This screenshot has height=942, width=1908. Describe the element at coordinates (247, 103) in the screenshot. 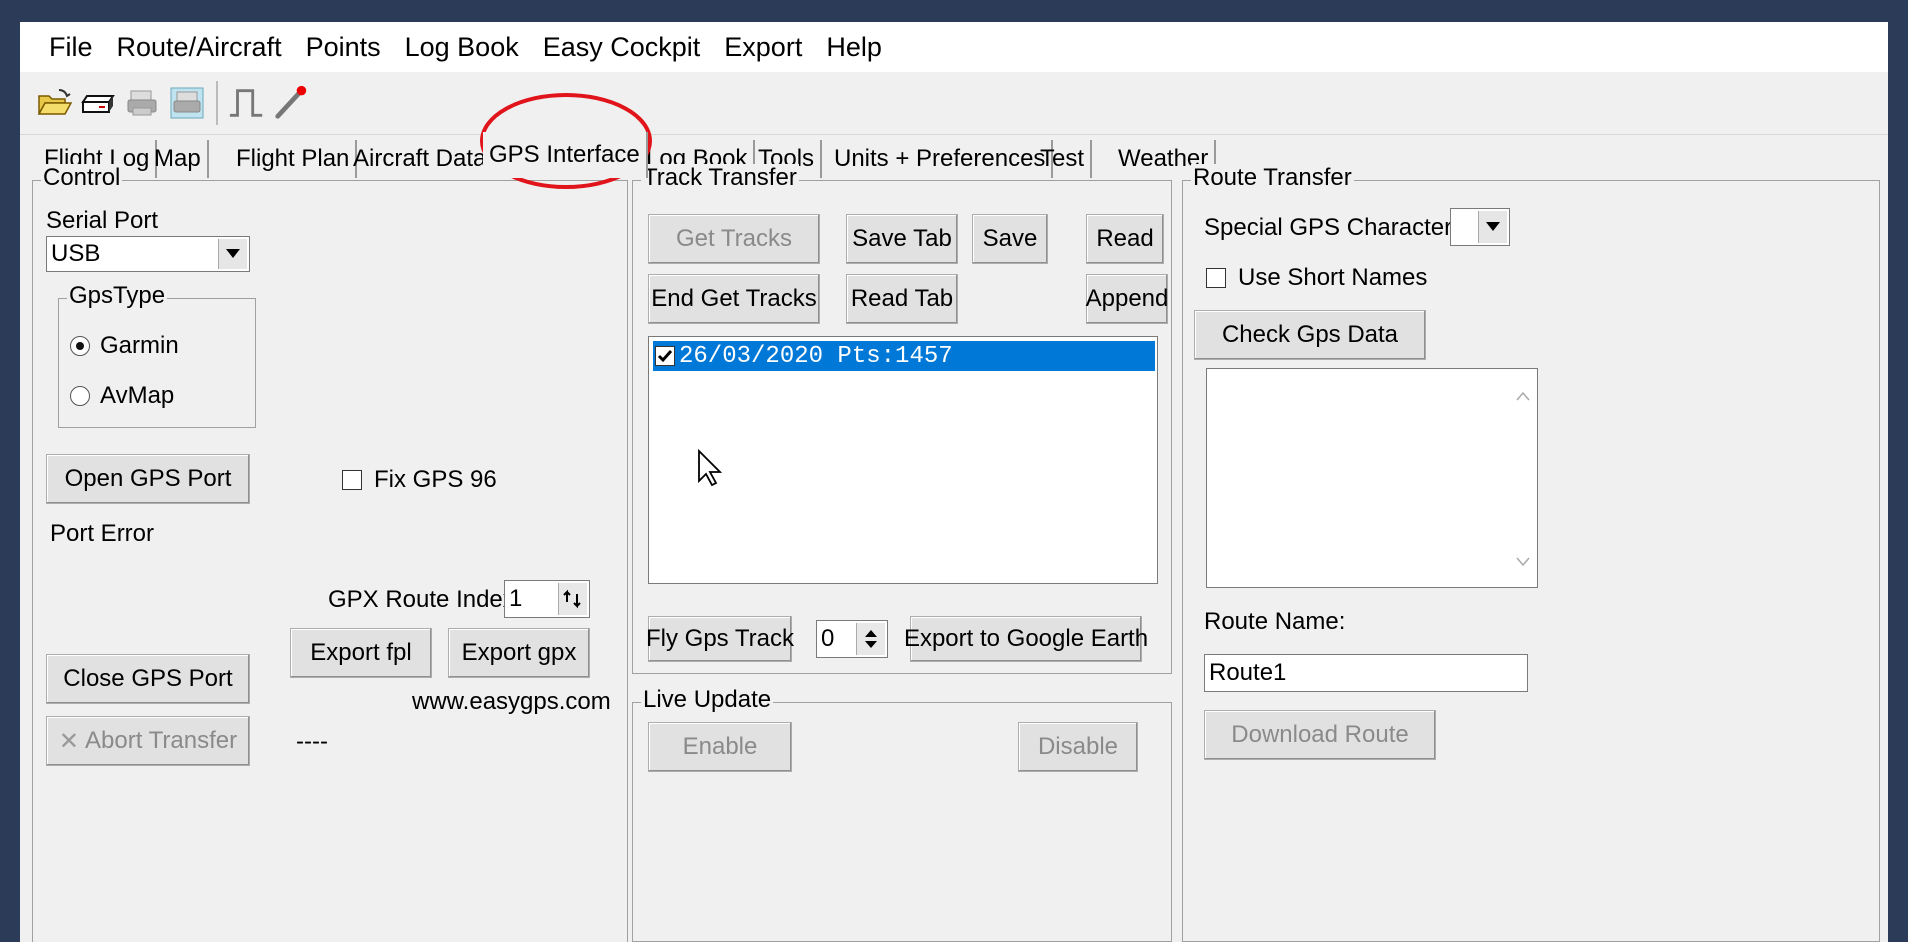

I see `pulse-icon` at that location.